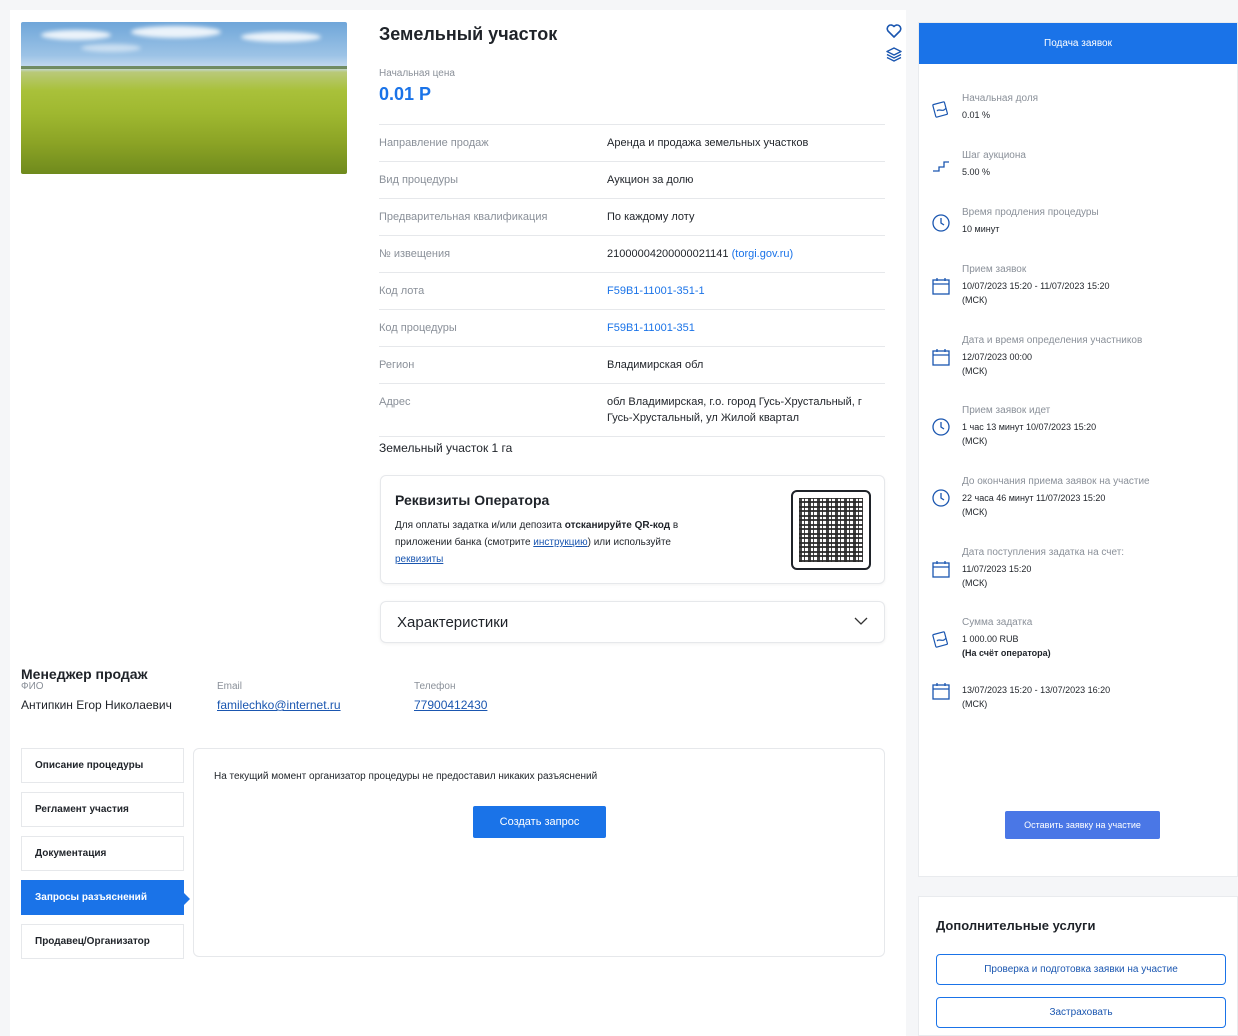 This screenshot has width=1238, height=1036. I want to click on prop-row: Вид процедуры Аукцион за долю, so click(632, 179).